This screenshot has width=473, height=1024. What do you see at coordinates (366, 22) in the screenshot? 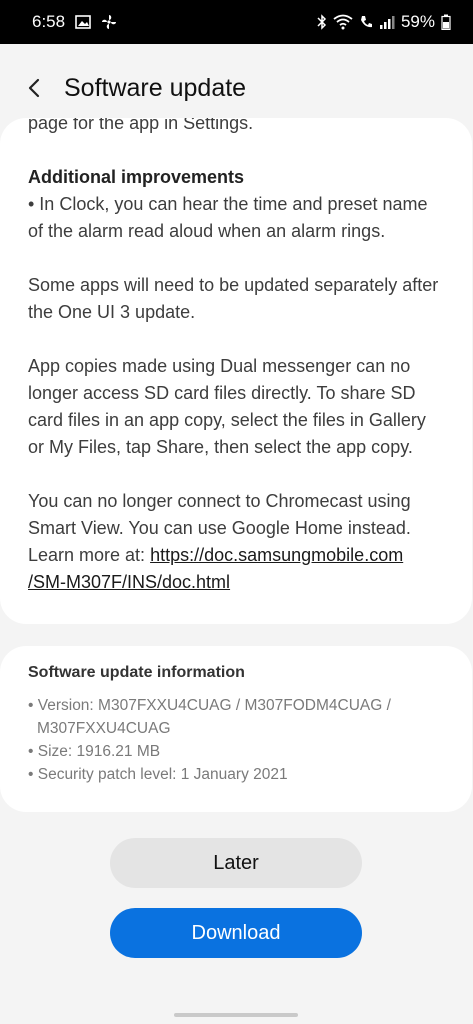
I see `call-icon` at bounding box center [366, 22].